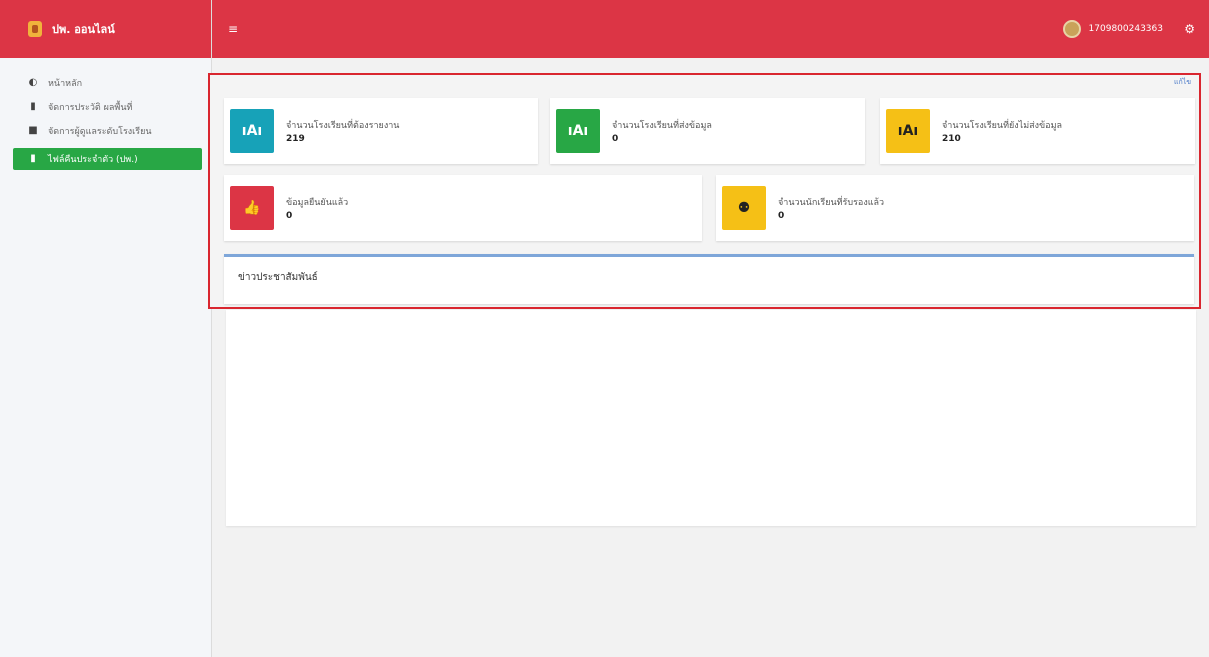 This screenshot has height=657, width=1209. Describe the element at coordinates (105, 83) in the screenshot. I see `sidebar-item-home: ◐ หน้าหลัก` at that location.